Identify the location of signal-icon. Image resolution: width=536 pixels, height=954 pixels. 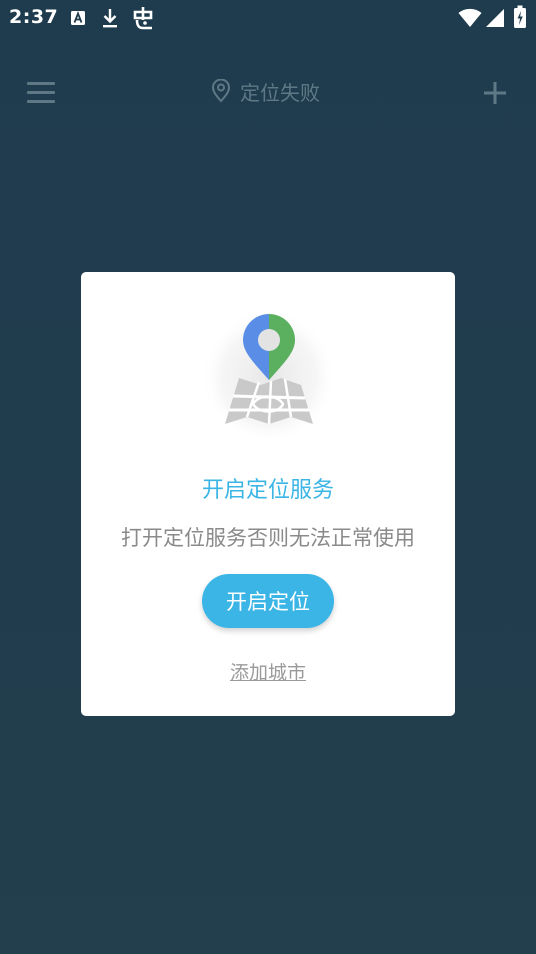
(495, 18).